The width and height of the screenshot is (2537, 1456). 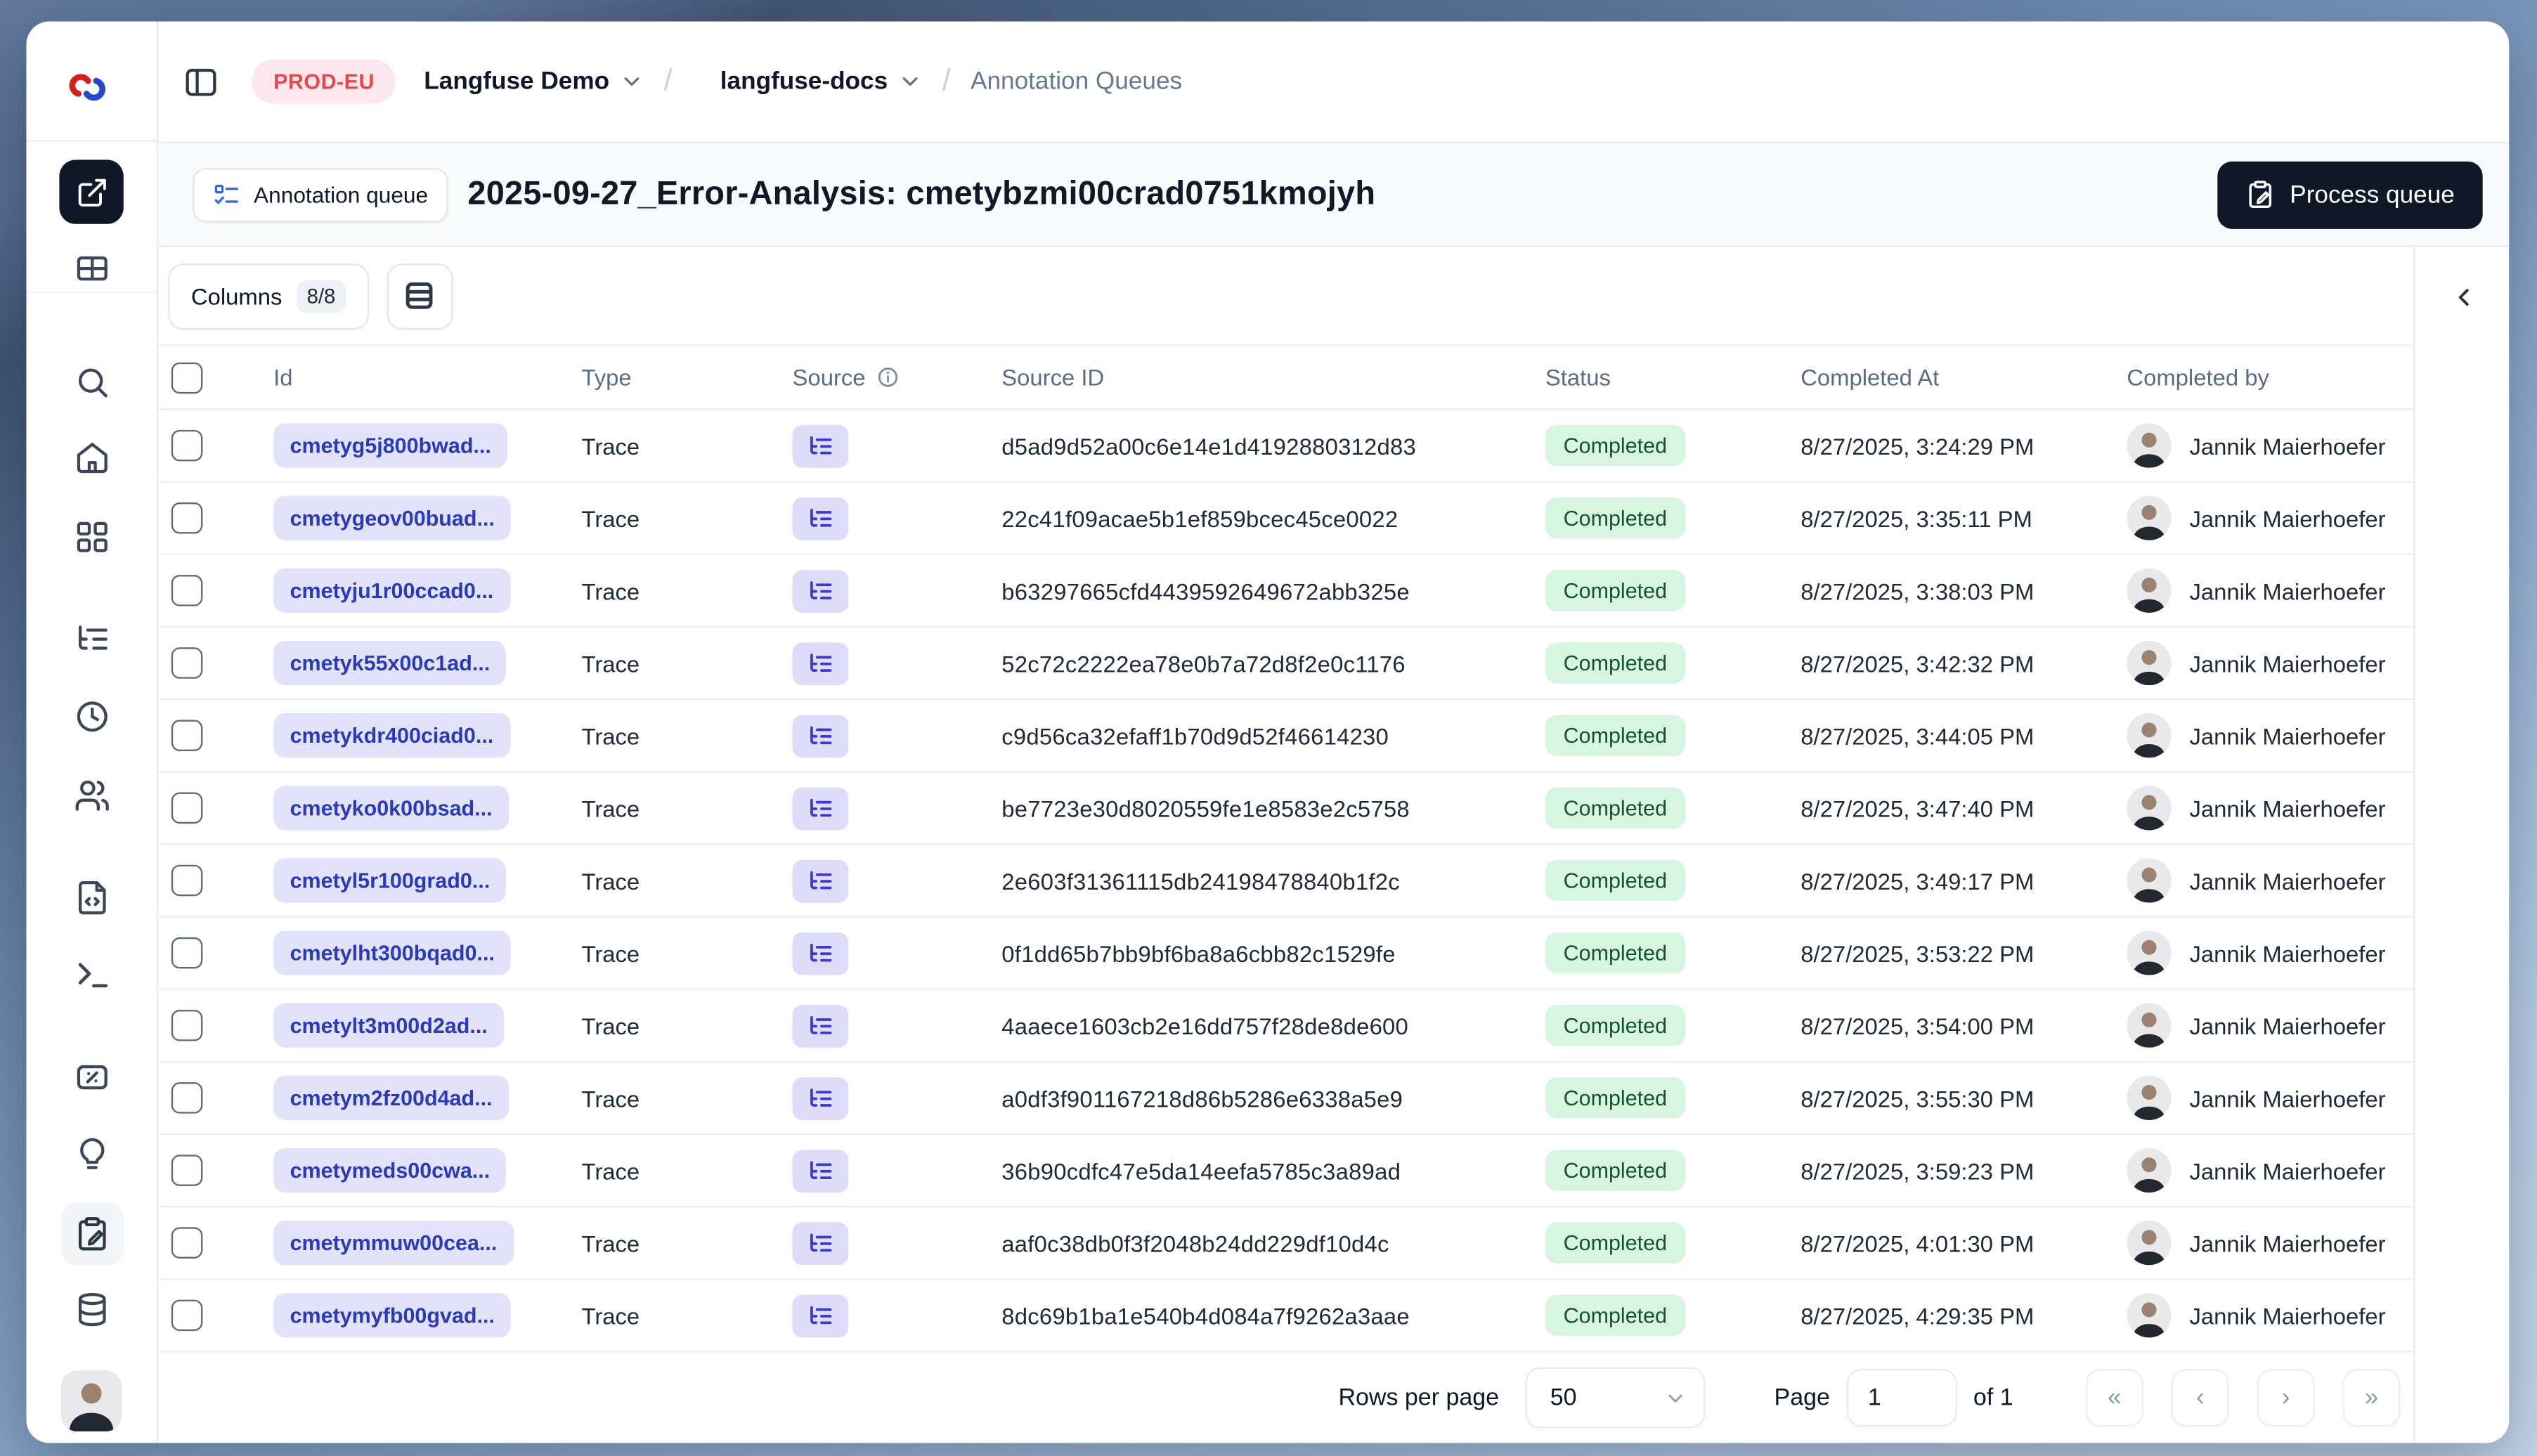 I want to click on first-page-button: «, so click(x=2114, y=1398).